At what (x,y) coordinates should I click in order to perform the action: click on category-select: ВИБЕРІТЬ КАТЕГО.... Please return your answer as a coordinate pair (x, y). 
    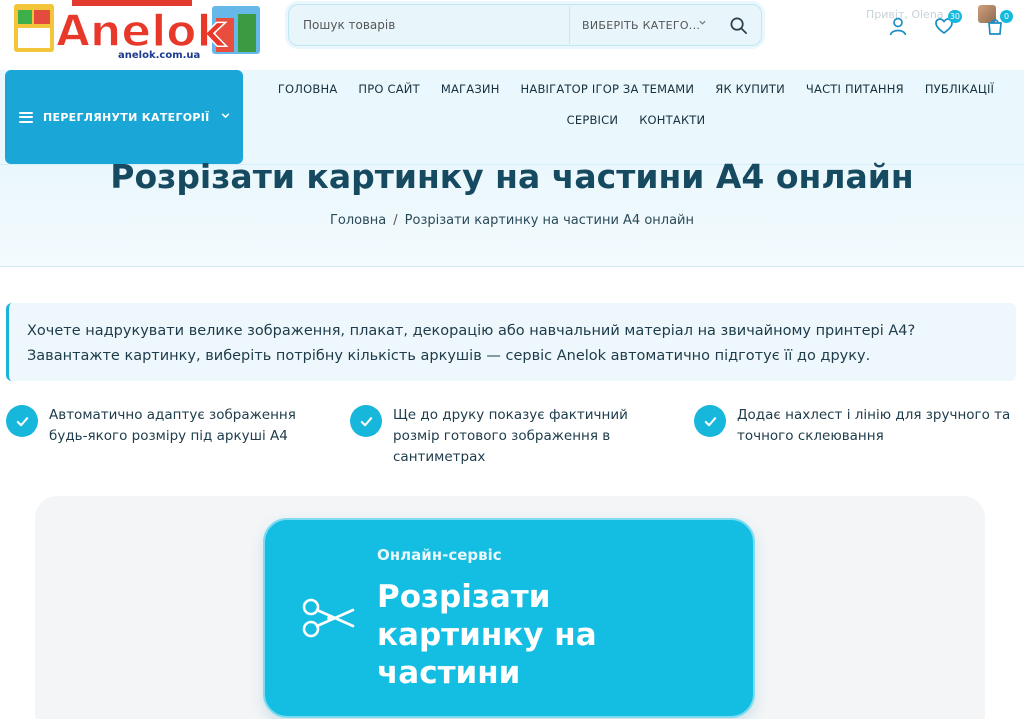
    Looking at the image, I should click on (644, 25).